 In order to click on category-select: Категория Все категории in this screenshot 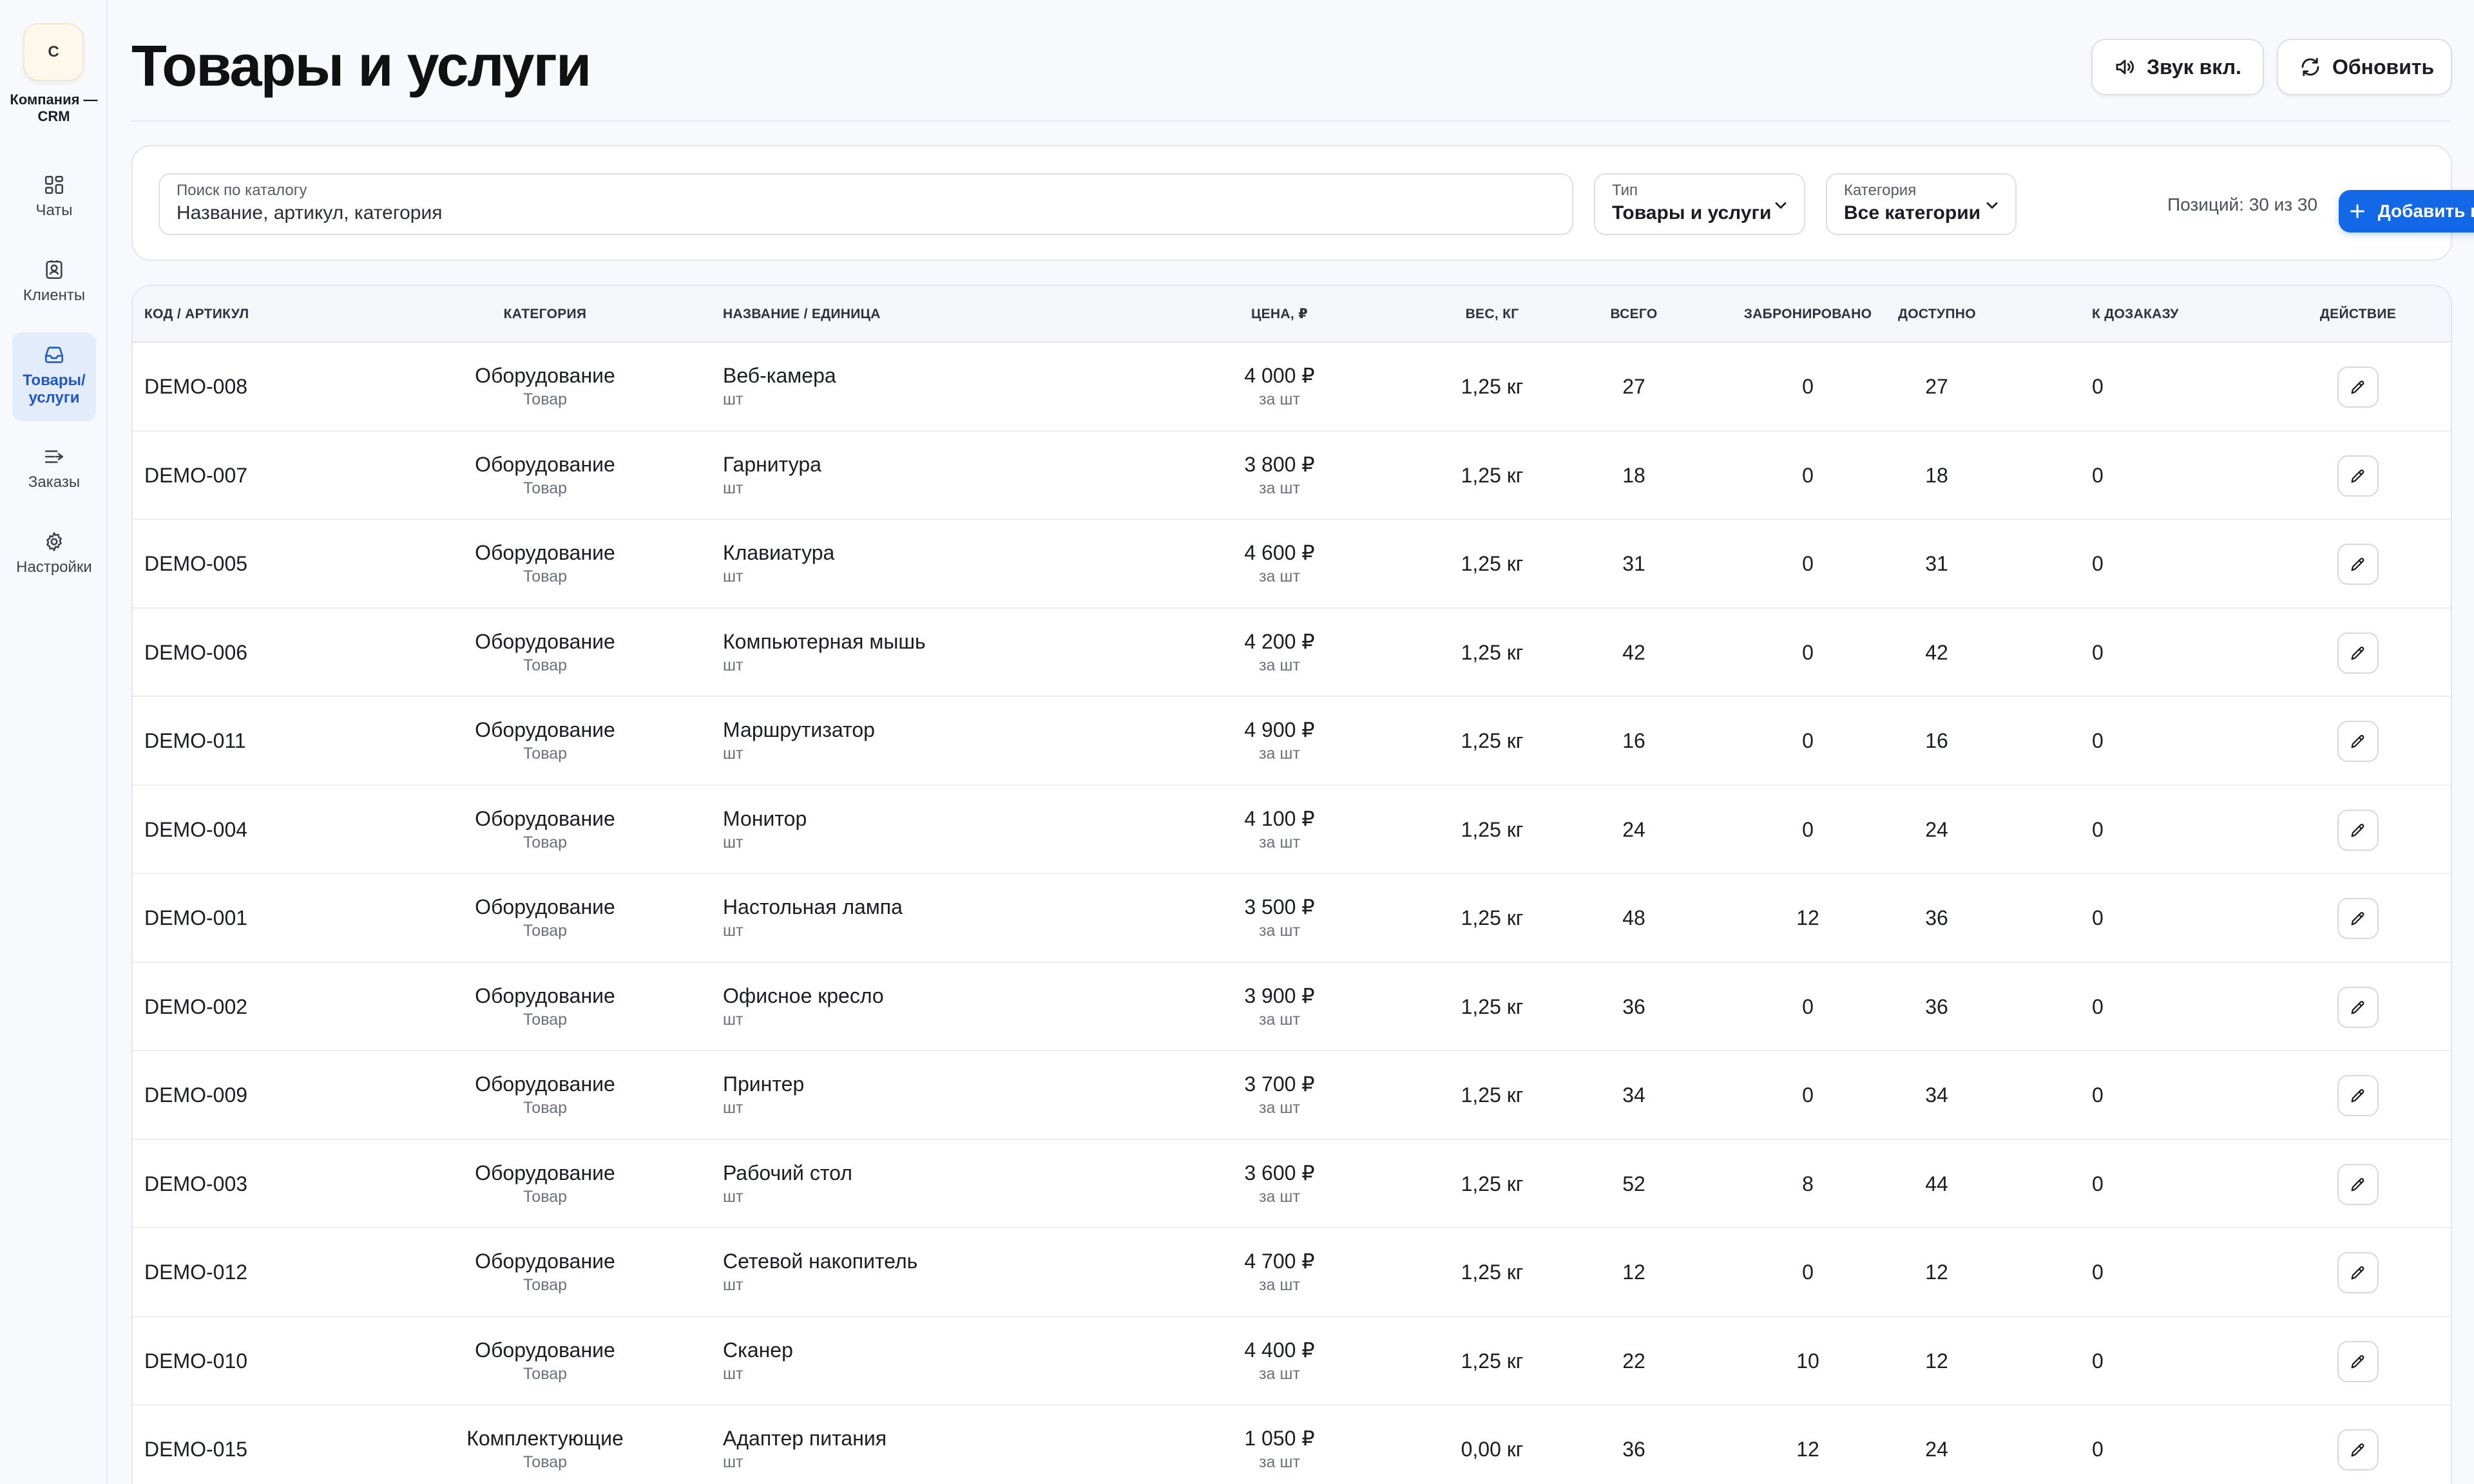, I will do `click(1921, 204)`.